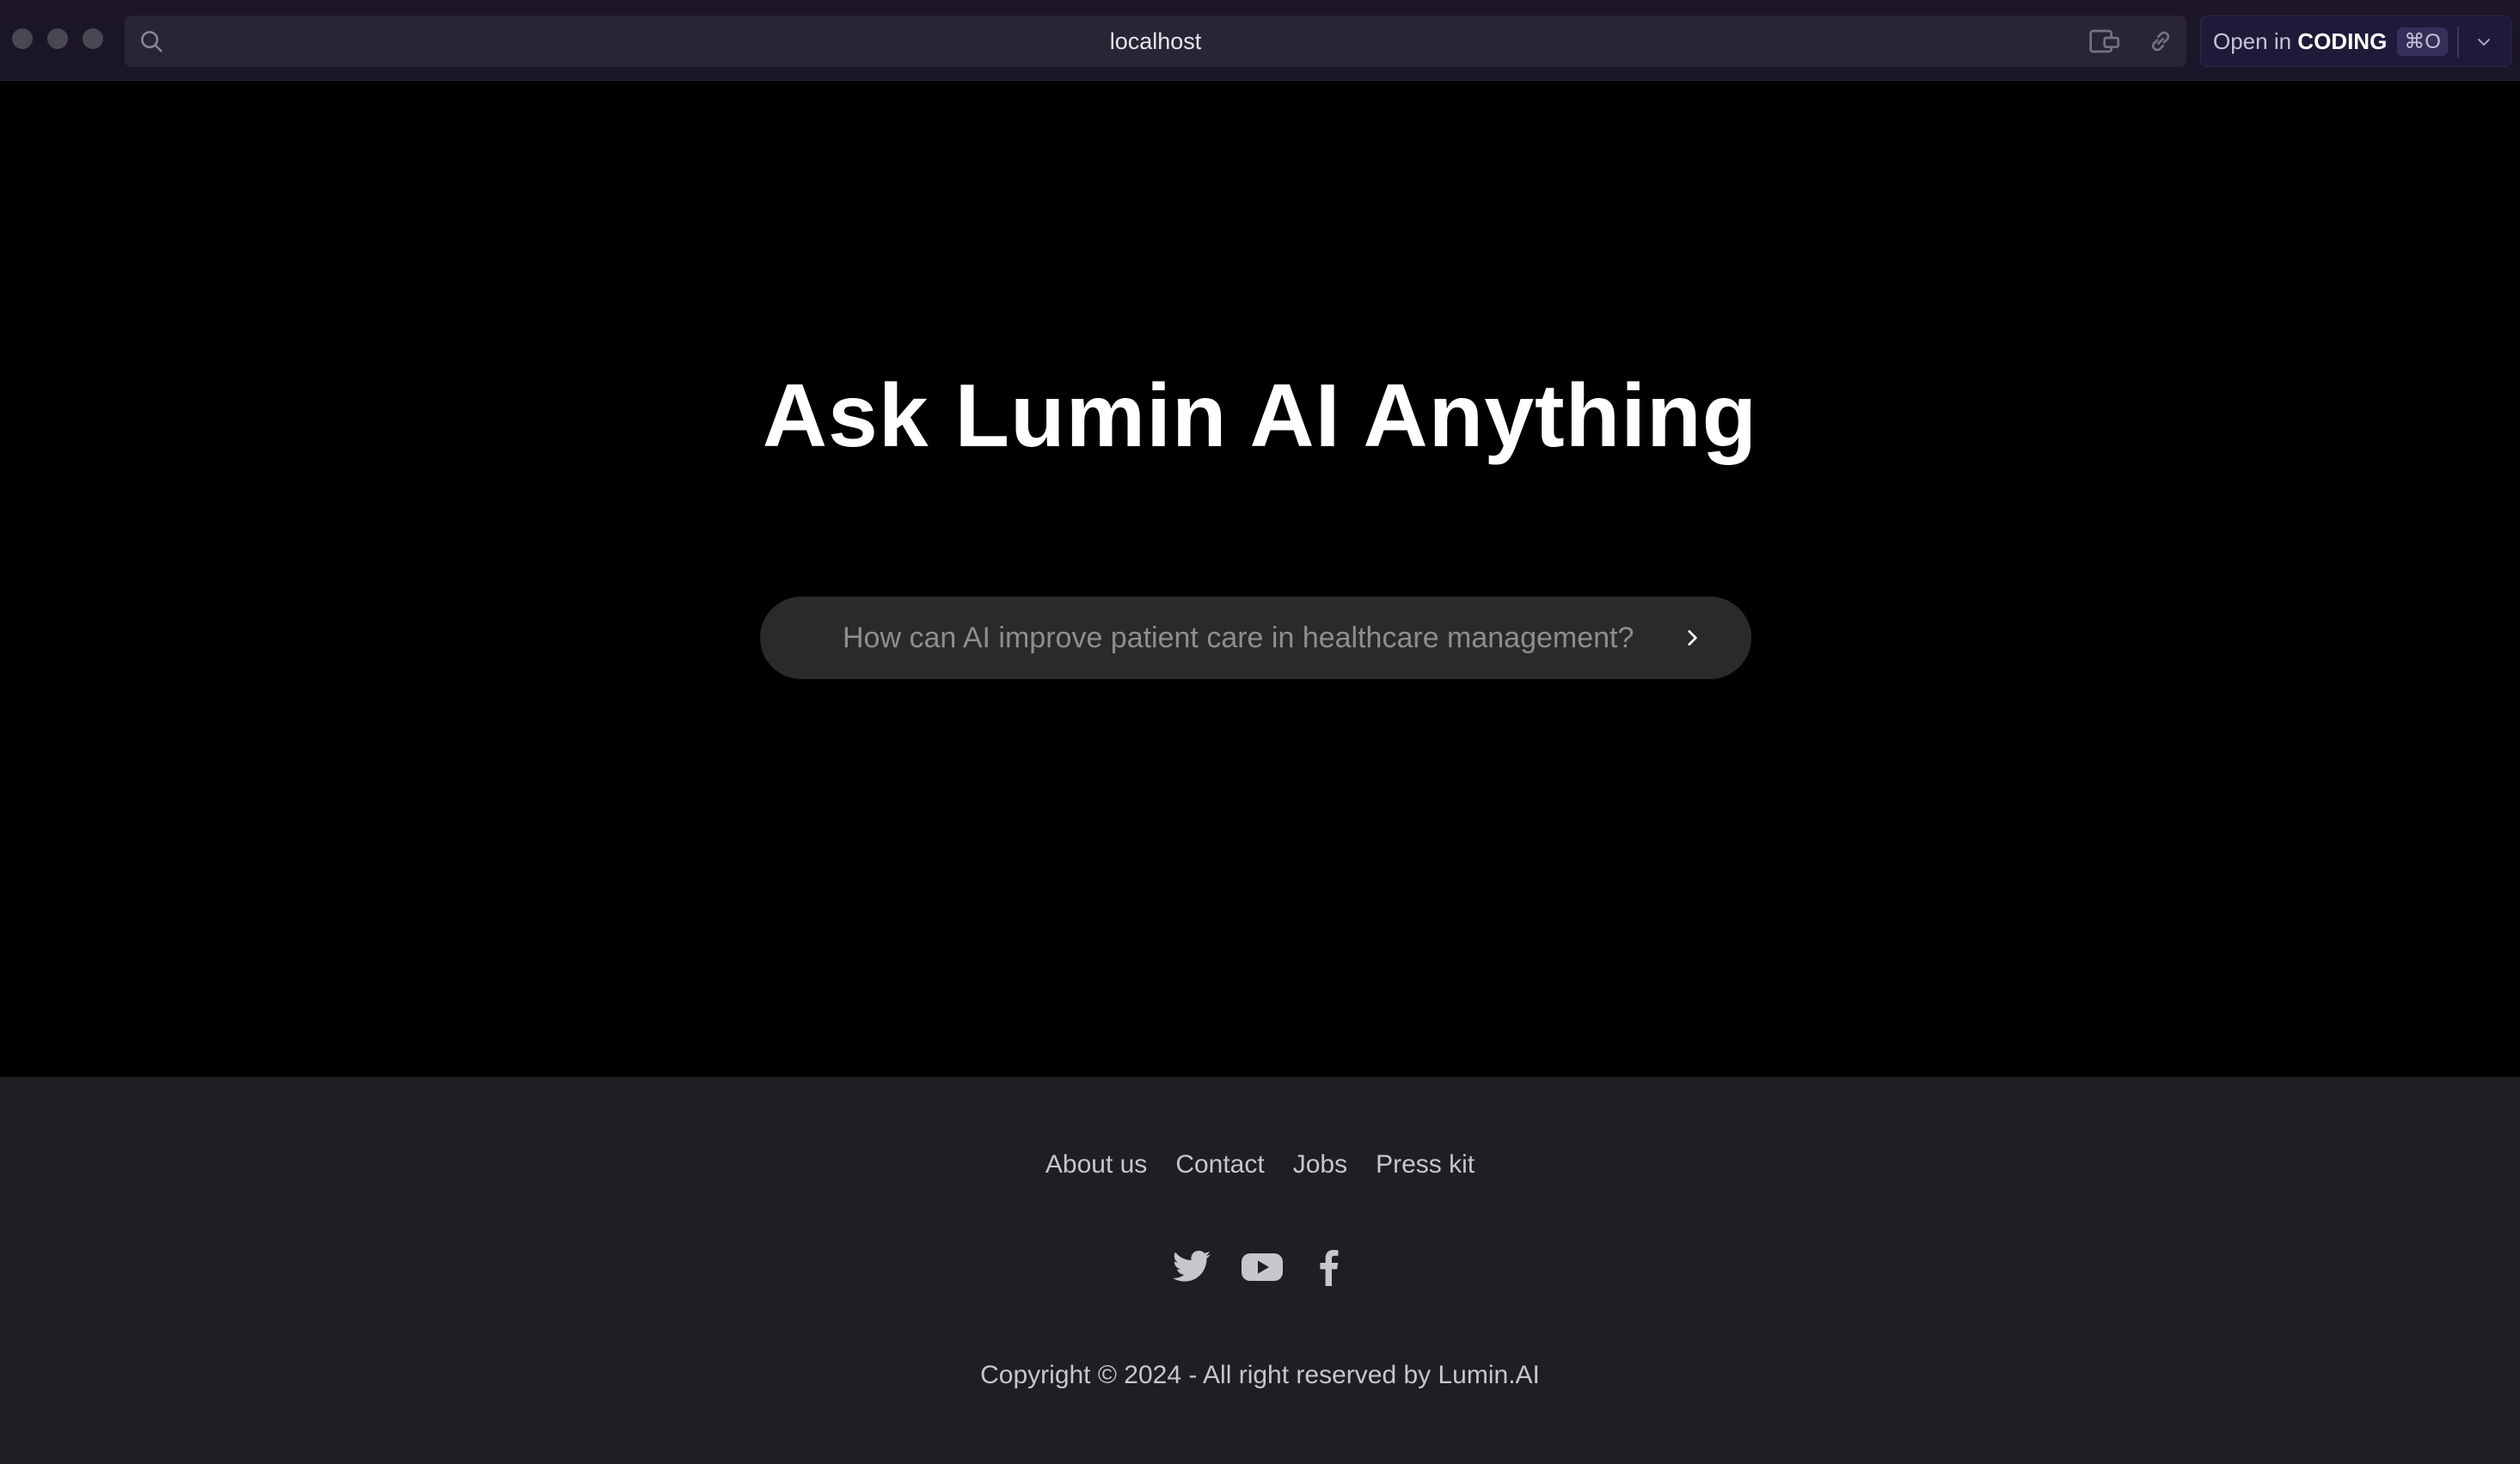 This screenshot has width=2520, height=1464. What do you see at coordinates (93, 38) in the screenshot?
I see `maximize-window-button` at bounding box center [93, 38].